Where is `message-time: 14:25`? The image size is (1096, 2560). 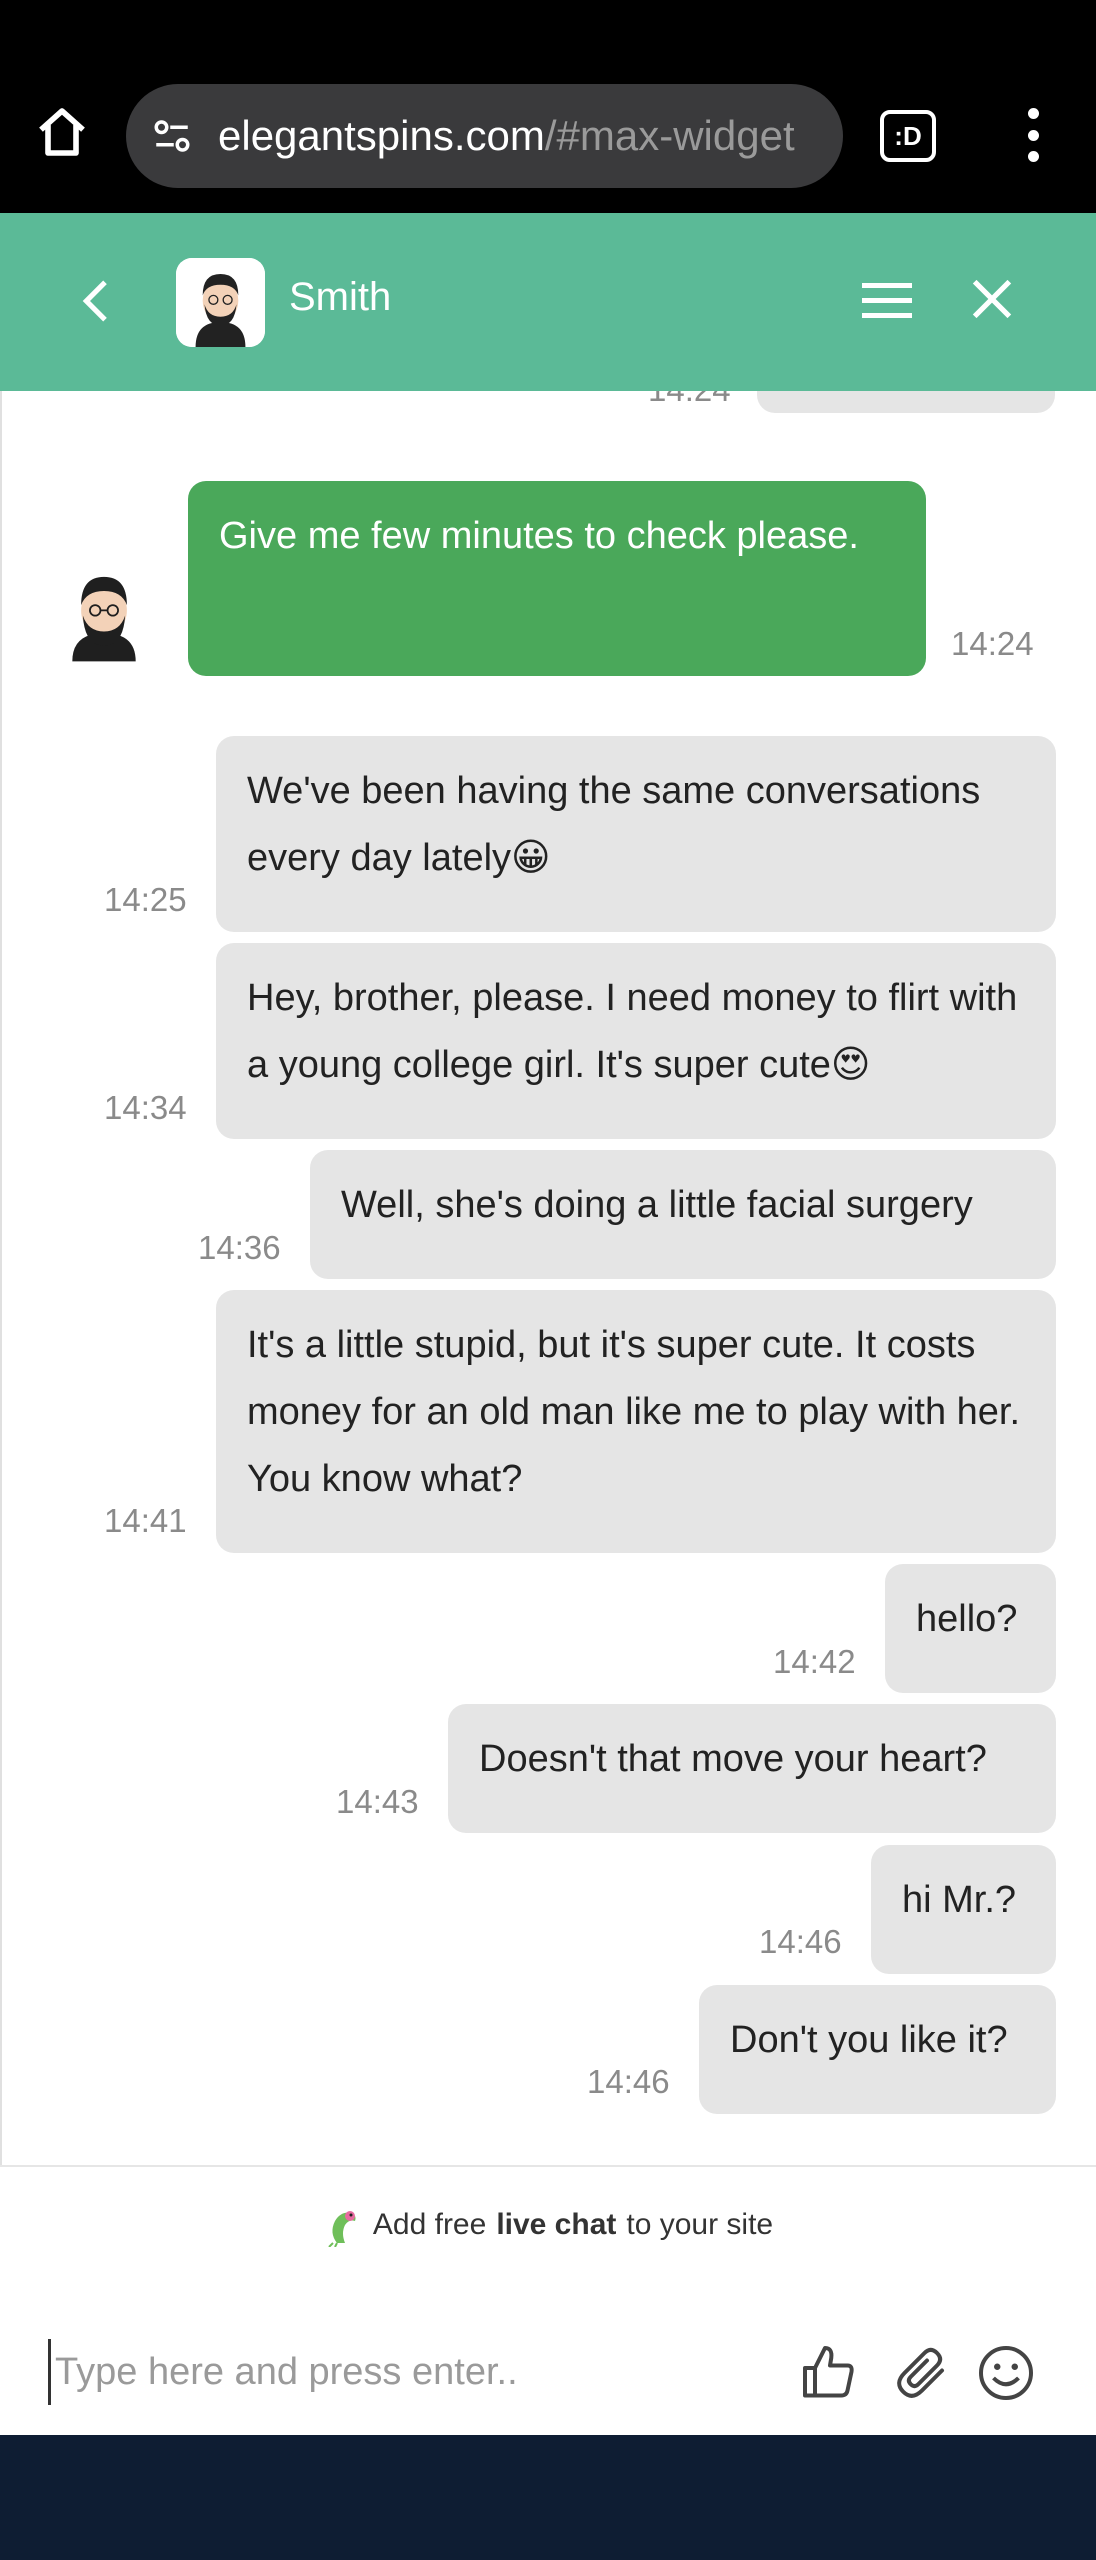
message-time: 14:25 is located at coordinates (145, 899).